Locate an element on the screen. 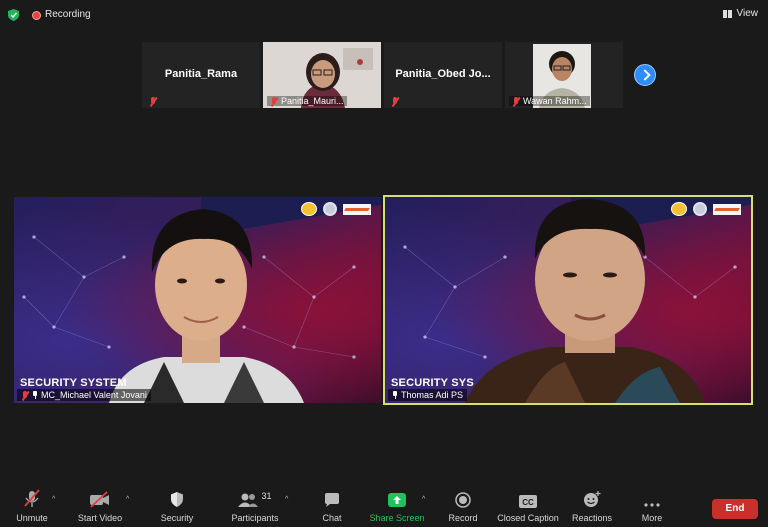 This screenshot has height=527, width=768. logo-seal-icon is located at coordinates (330, 209).